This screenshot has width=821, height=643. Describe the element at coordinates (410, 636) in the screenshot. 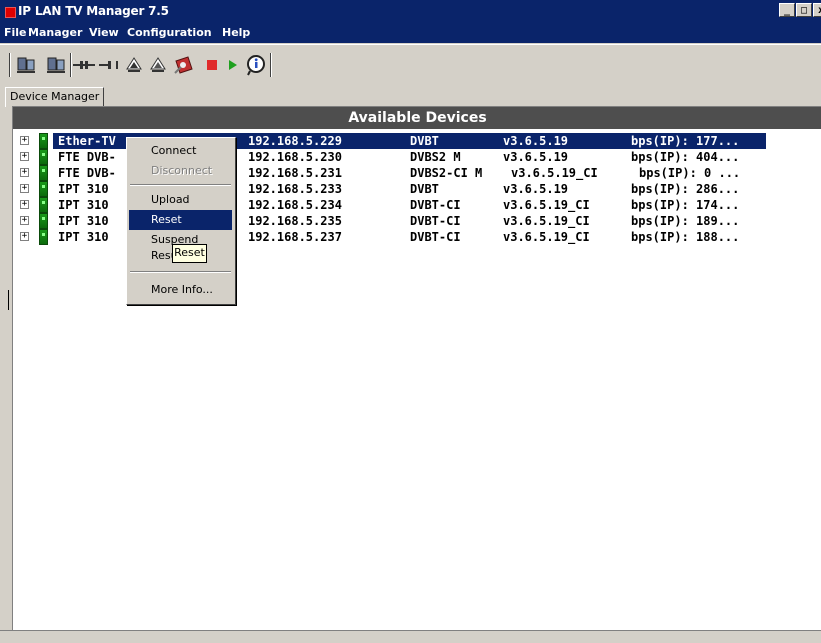

I see `status-bar` at that location.